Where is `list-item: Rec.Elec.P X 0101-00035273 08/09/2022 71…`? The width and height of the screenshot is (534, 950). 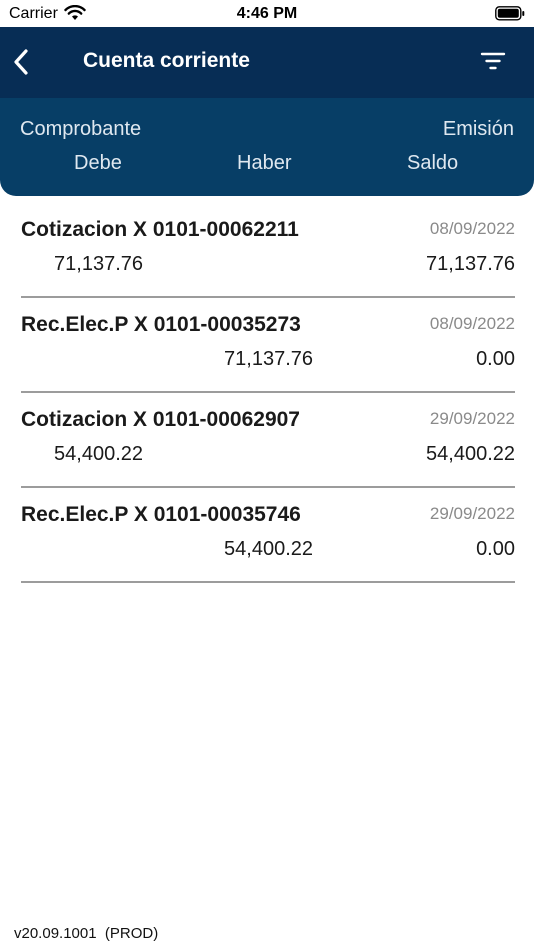 list-item: Rec.Elec.P X 0101-00035273 08/09/2022 71… is located at coordinates (268, 345).